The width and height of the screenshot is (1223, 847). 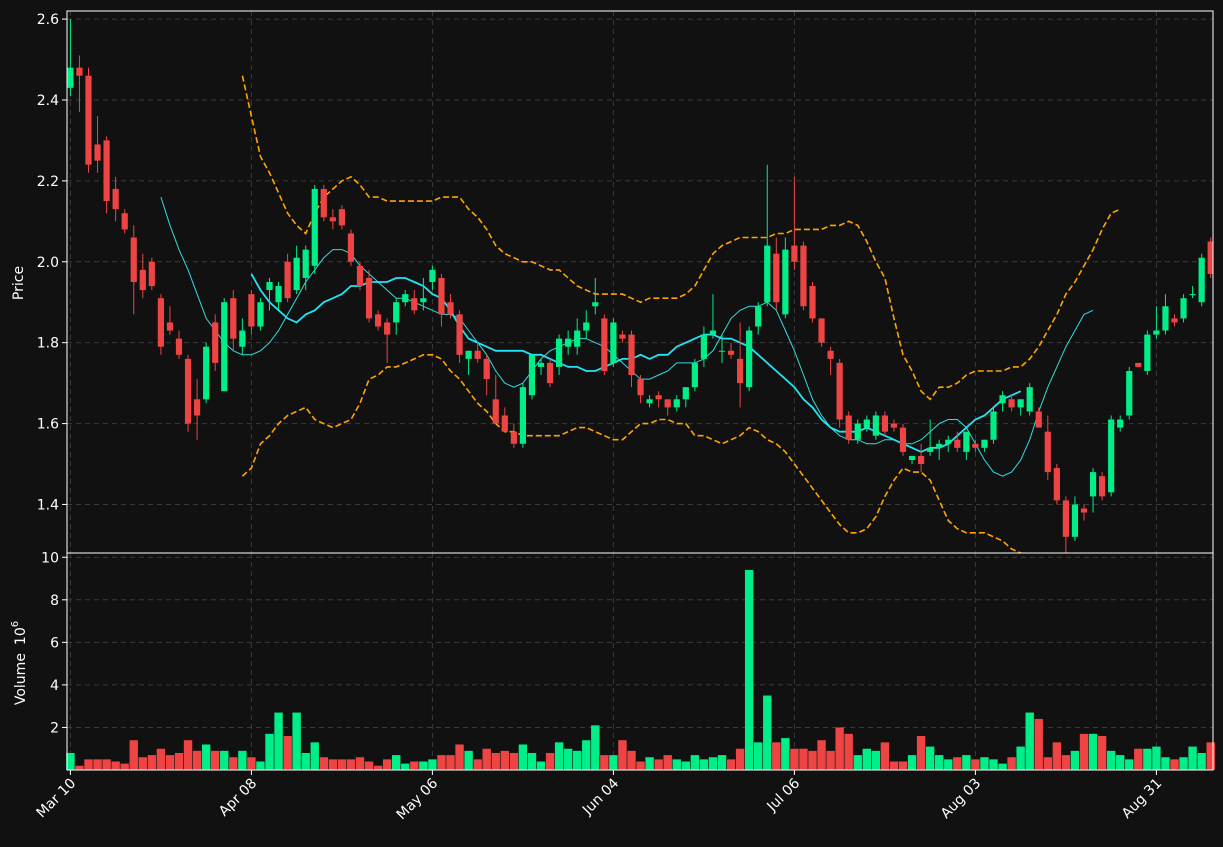 What do you see at coordinates (15, 624) in the screenshot?
I see `volume-axis-unit-exponent: 6` at bounding box center [15, 624].